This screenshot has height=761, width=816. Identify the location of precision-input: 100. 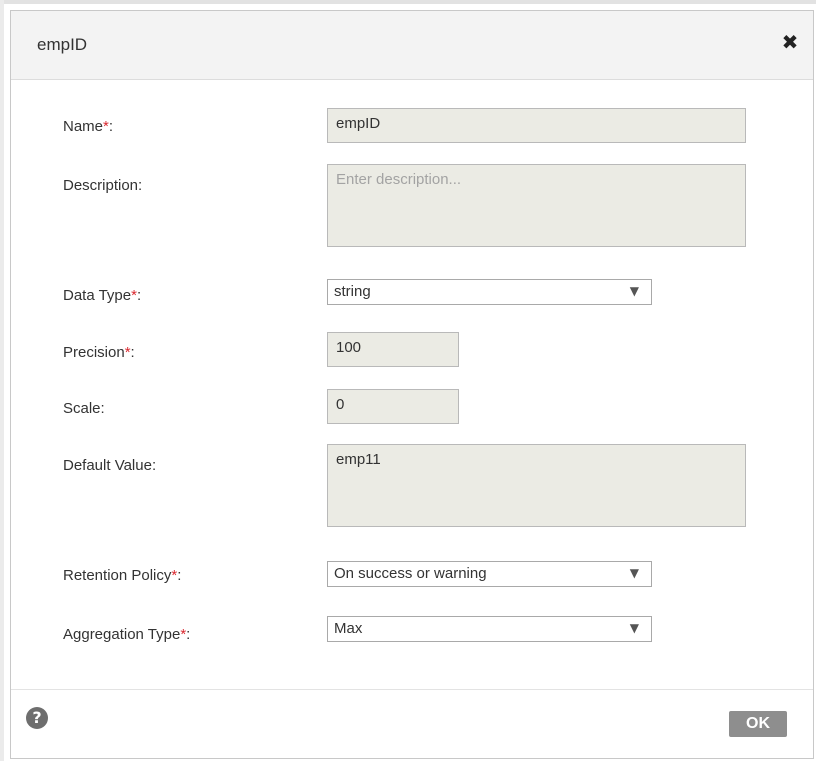
(393, 349).